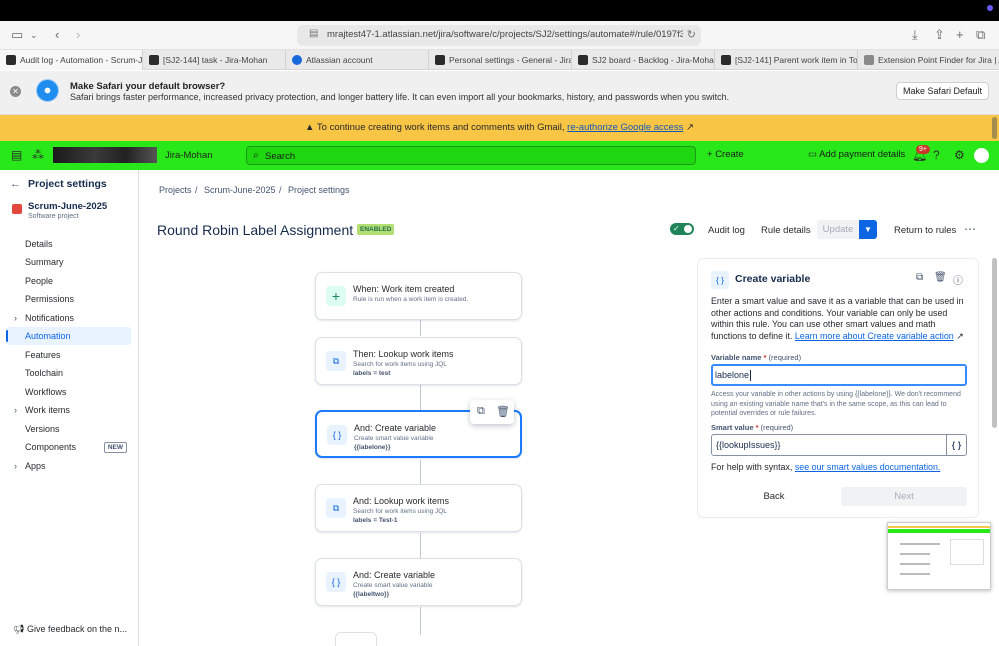 The image size is (999, 646). Describe the element at coordinates (939, 531) in the screenshot. I see `thumb-nav` at that location.